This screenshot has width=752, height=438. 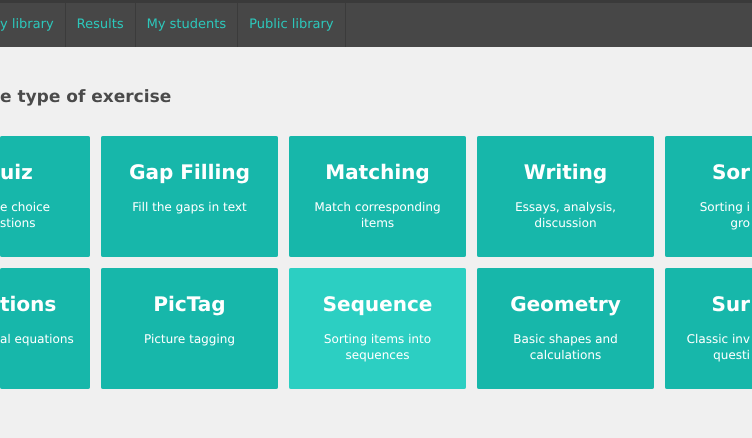 What do you see at coordinates (565, 215) in the screenshot?
I see `card-description: Essays, analysis, discussion` at bounding box center [565, 215].